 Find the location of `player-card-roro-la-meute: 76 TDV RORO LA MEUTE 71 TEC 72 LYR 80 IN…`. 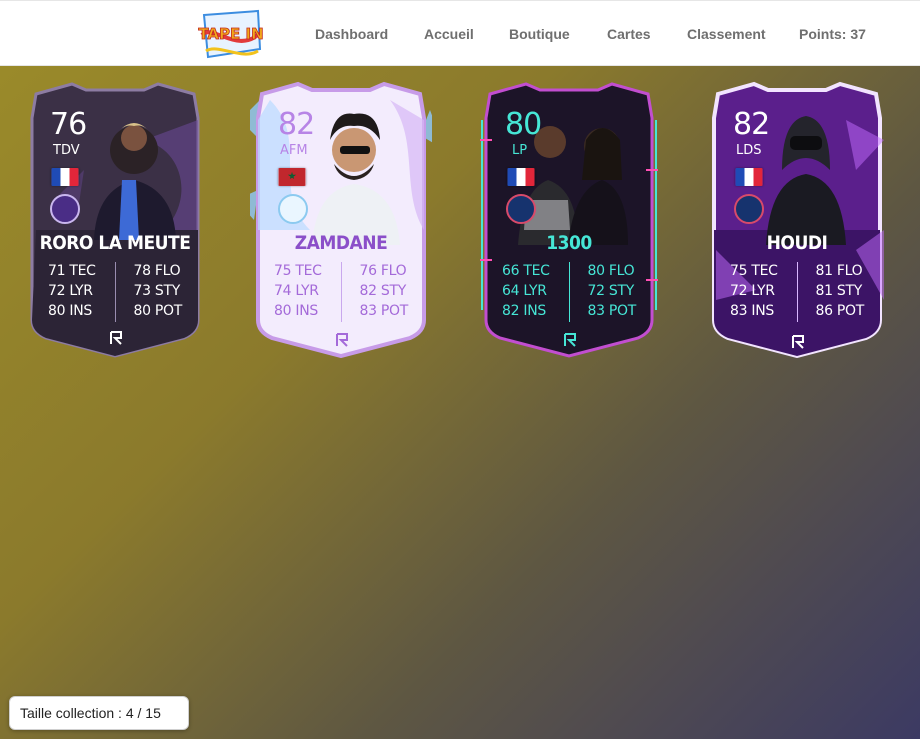

player-card-roro-la-meute: 76 TDV RORO LA MEUTE 71 TEC 72 LYR 80 IN… is located at coordinates (115, 219).